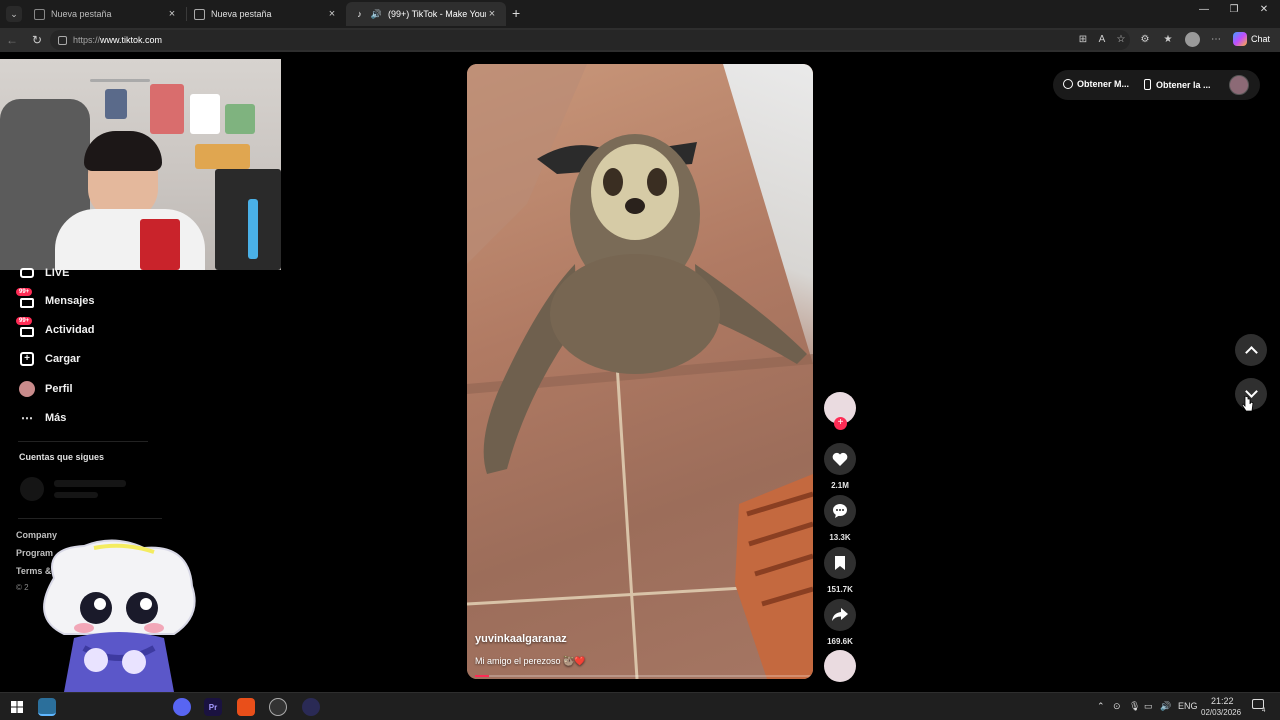 Image resolution: width=1280 pixels, height=720 pixels. Describe the element at coordinates (840, 459) in the screenshot. I see `heart-icon` at that location.